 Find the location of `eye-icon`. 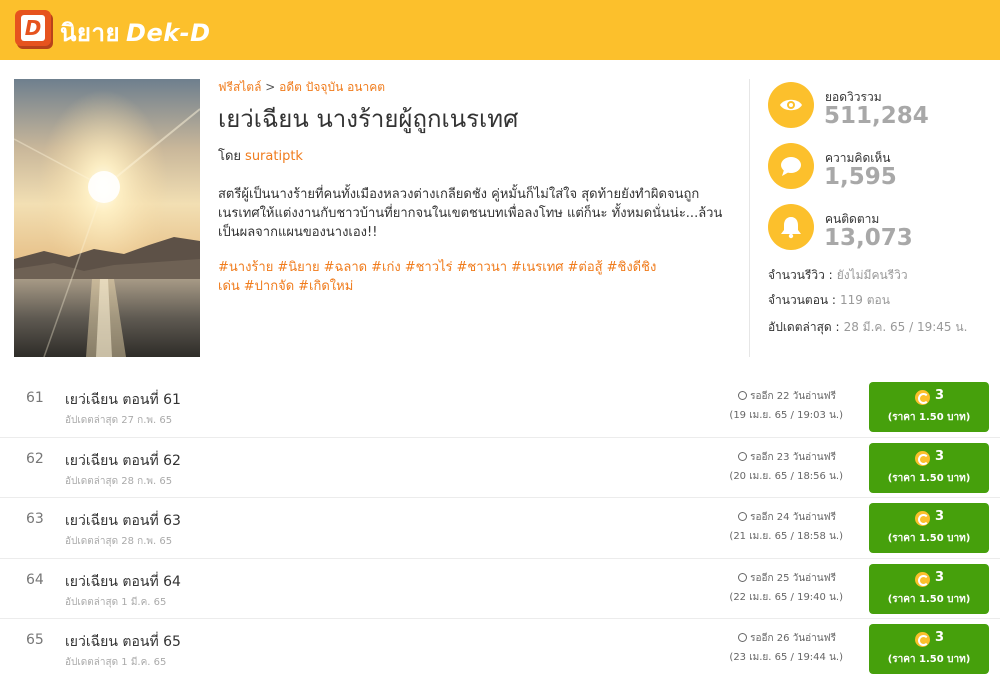

eye-icon is located at coordinates (791, 105).